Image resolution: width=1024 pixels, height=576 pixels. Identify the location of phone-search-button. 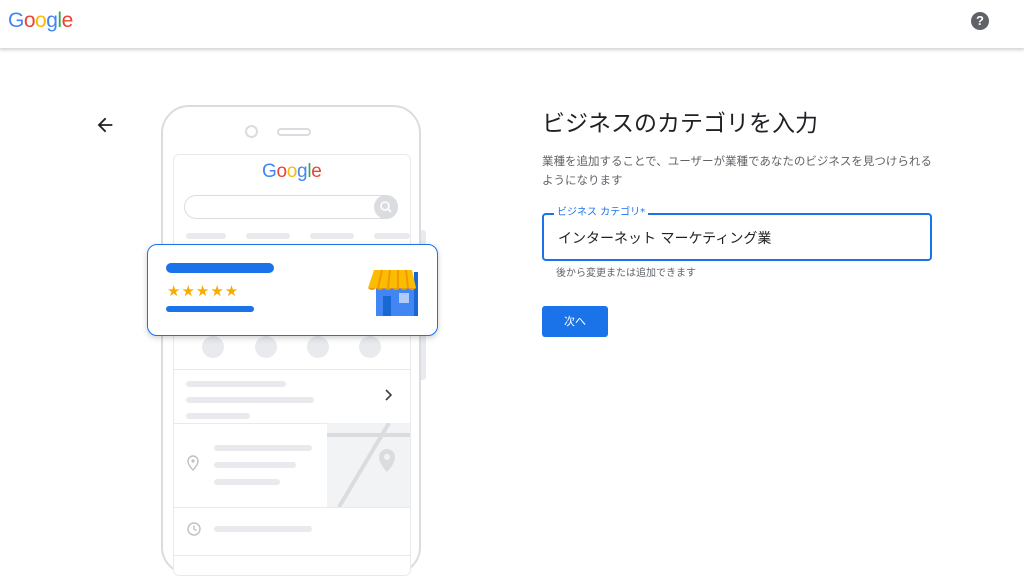
(386, 207).